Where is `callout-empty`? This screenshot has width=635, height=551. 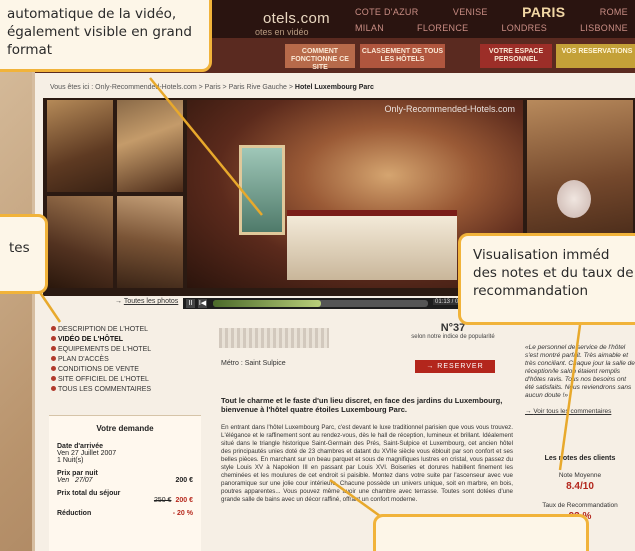 callout-empty is located at coordinates (481, 532).